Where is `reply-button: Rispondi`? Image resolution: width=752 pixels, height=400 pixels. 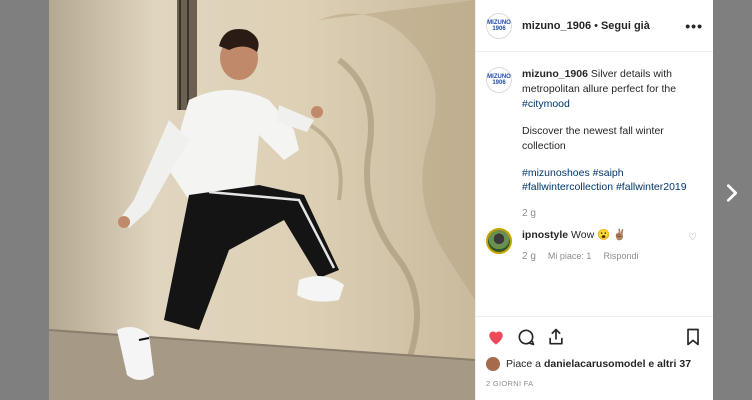 reply-button: Rispondi is located at coordinates (620, 256).